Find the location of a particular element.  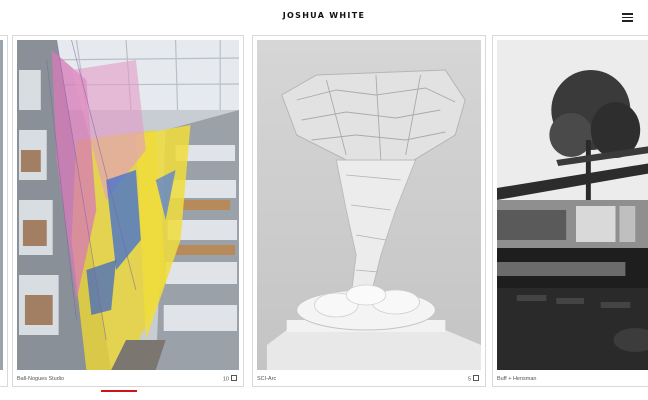

image-count: 5 is located at coordinates (473, 378).